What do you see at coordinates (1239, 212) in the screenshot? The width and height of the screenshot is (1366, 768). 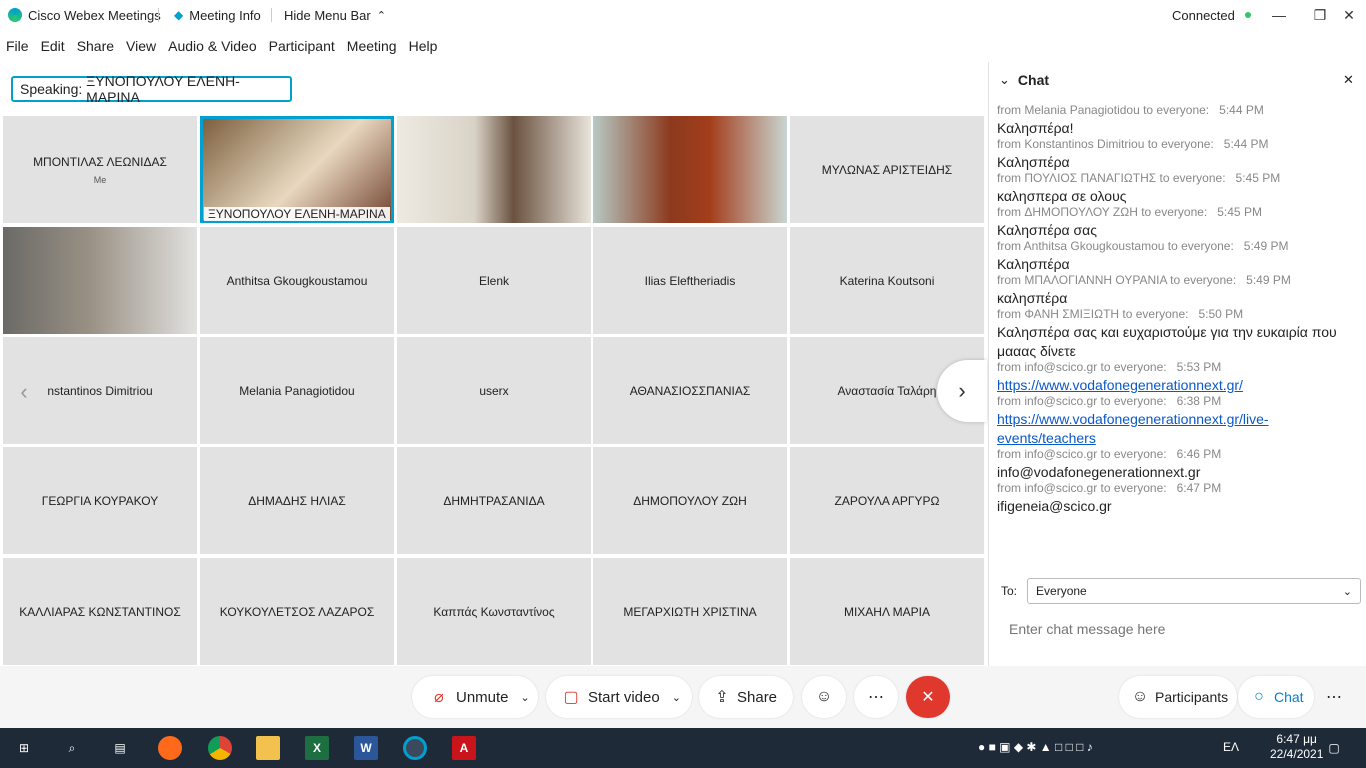 I see `chat-timestamp: 5:45 PM` at bounding box center [1239, 212].